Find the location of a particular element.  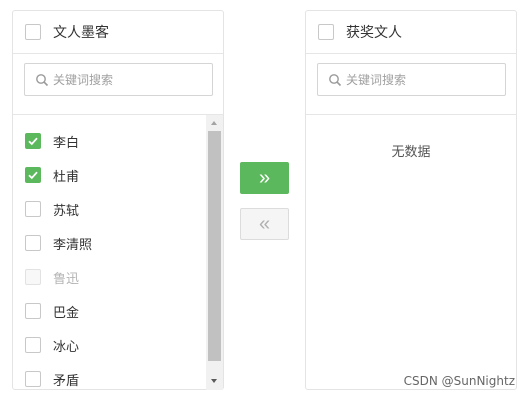

empty-state-text: 无数据 is located at coordinates (411, 152).